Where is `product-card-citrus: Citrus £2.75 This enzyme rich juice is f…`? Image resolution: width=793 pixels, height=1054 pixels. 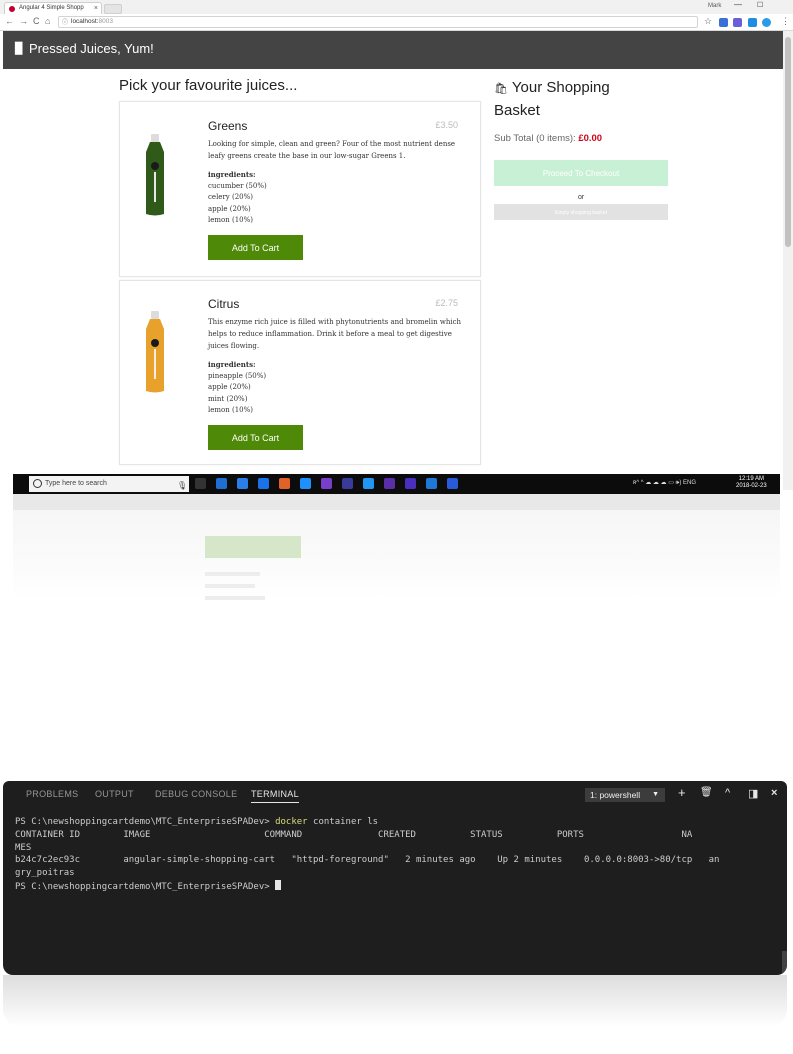 product-card-citrus: Citrus £2.75 This enzyme rich juice is f… is located at coordinates (300, 372).